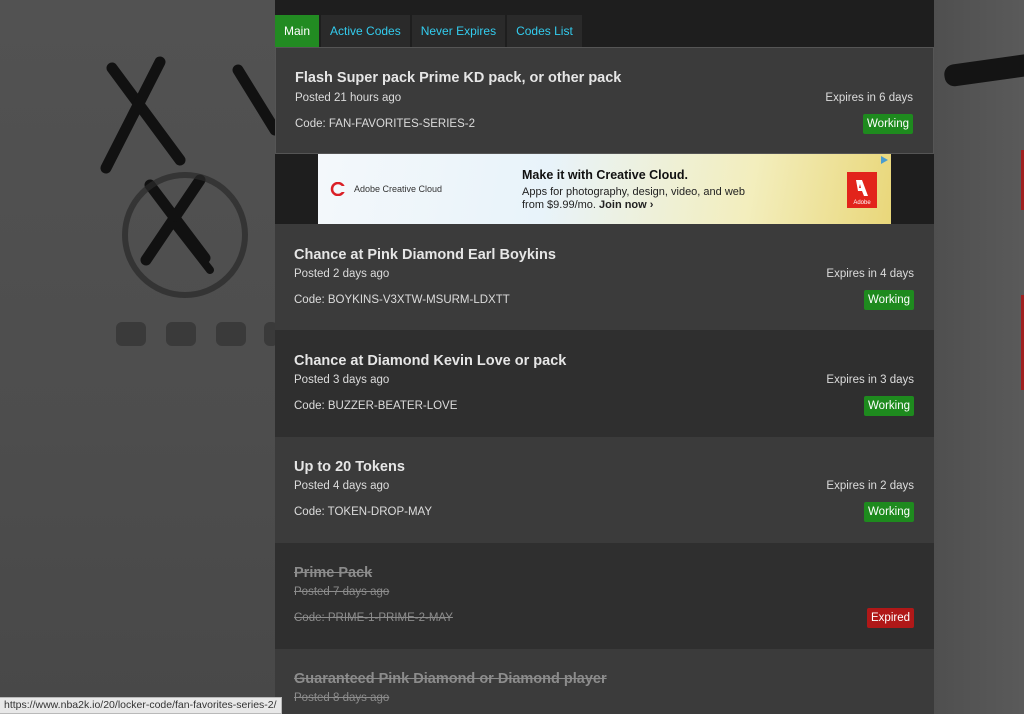 This screenshot has width=1024, height=714. Describe the element at coordinates (430, 361) in the screenshot. I see `code-title: Chance at Diamond Kevin Love or pack` at that location.